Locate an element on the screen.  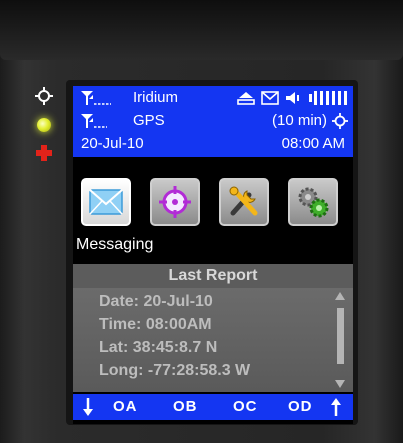
status-icons is located at coordinates (292, 98).